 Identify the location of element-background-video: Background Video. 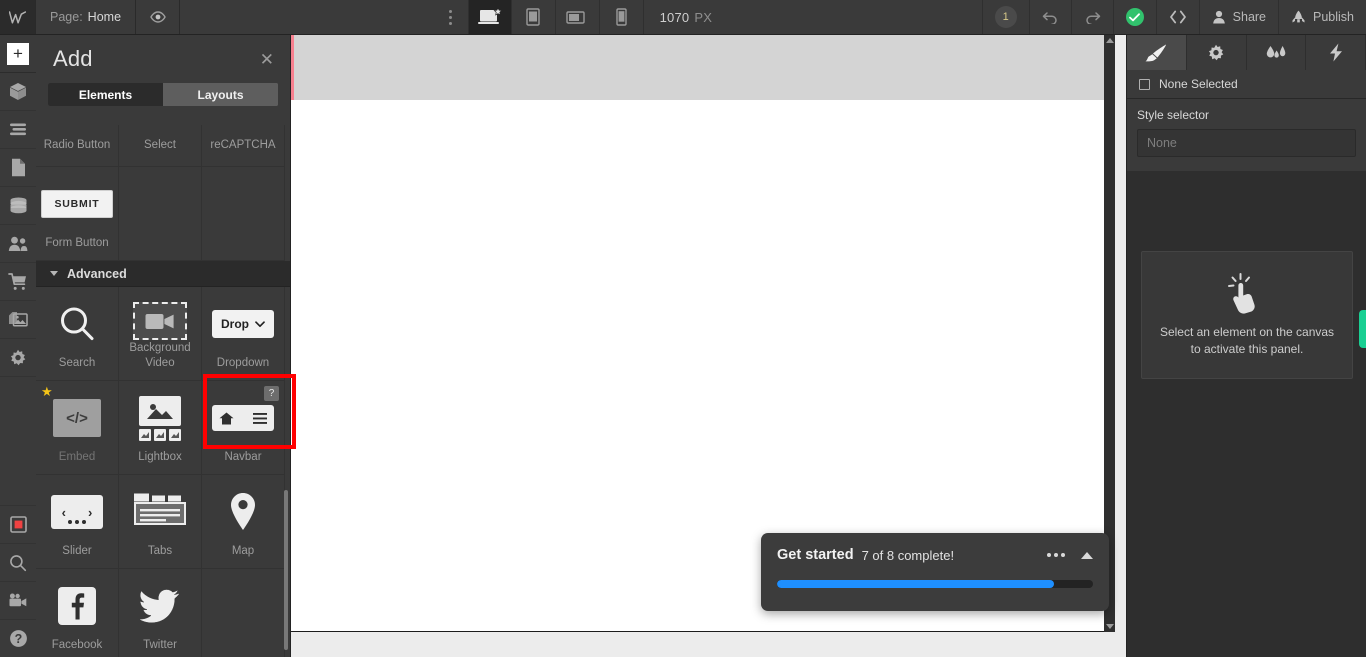
(160, 334).